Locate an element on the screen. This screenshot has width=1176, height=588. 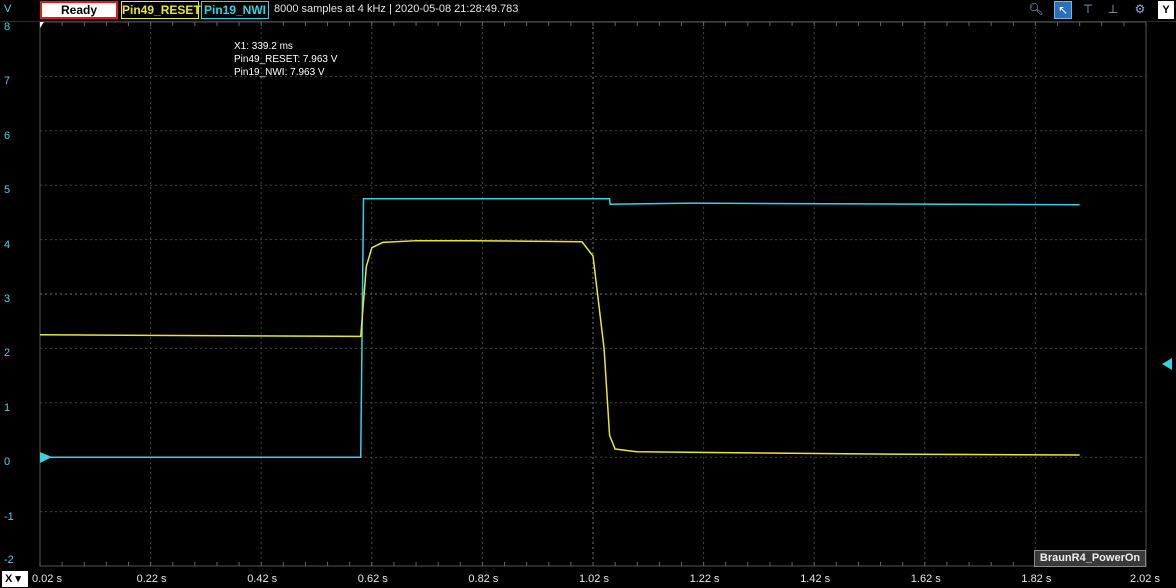
x-tick-label: 1.02 s is located at coordinates (594, 579).